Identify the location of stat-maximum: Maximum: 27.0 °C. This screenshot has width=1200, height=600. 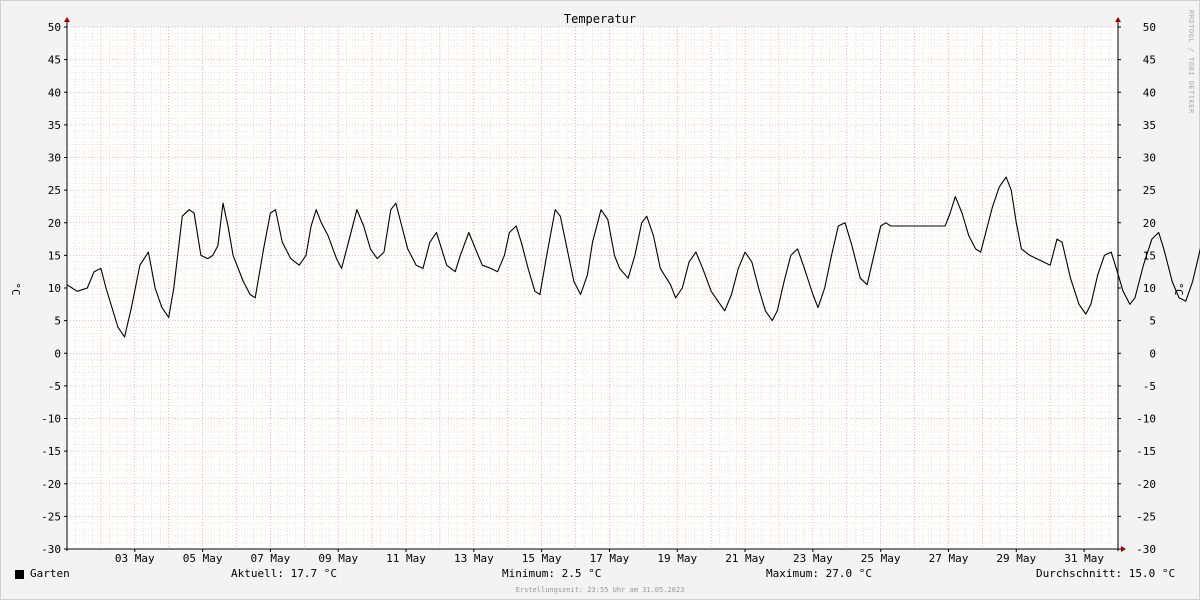
(819, 573).